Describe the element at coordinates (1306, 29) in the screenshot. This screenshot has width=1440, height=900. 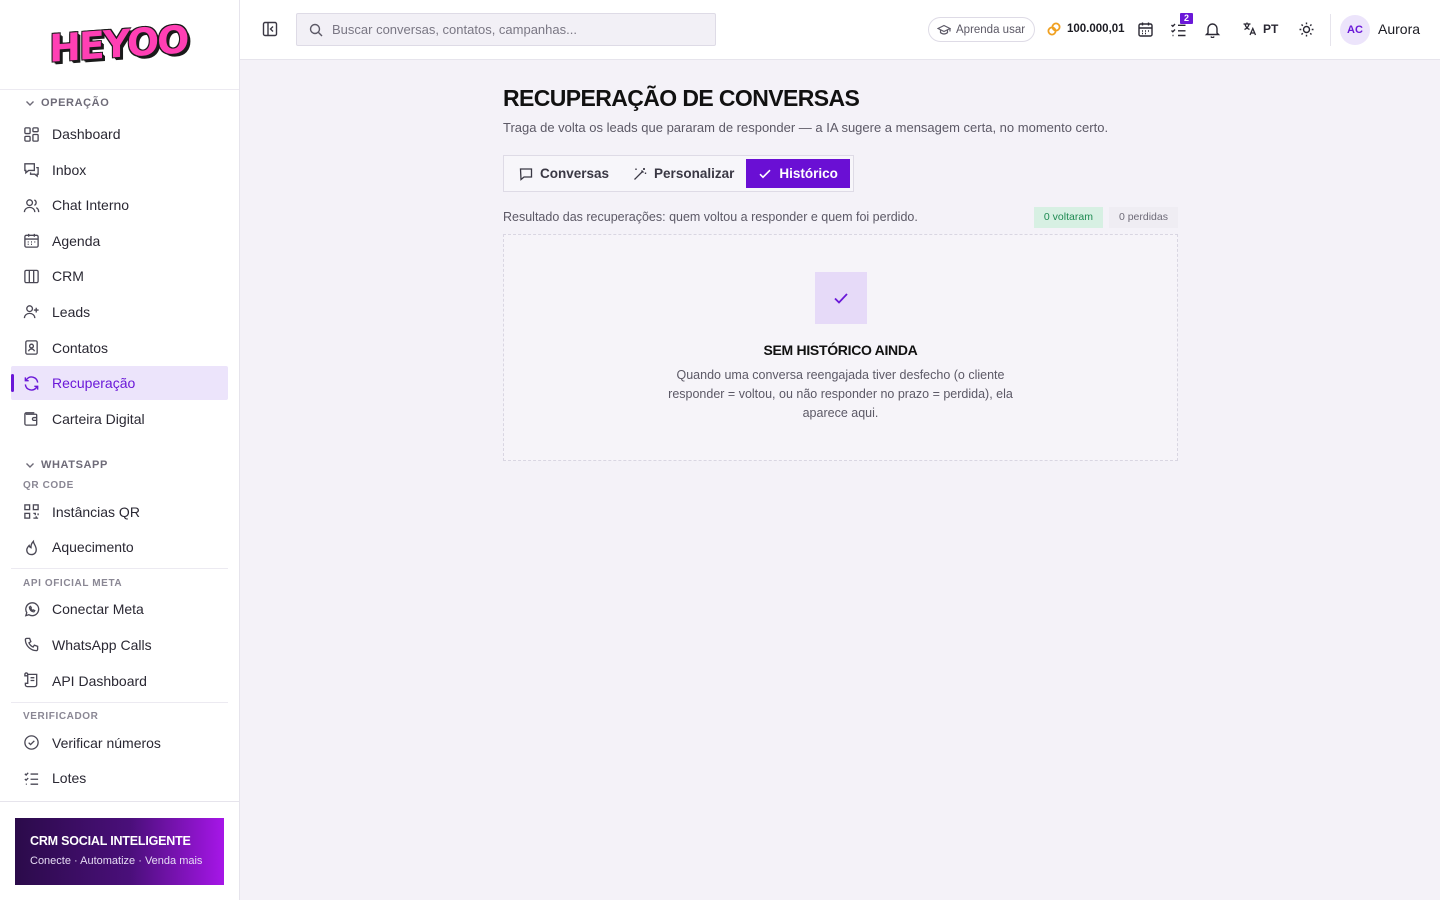
I see `sun-icon` at that location.